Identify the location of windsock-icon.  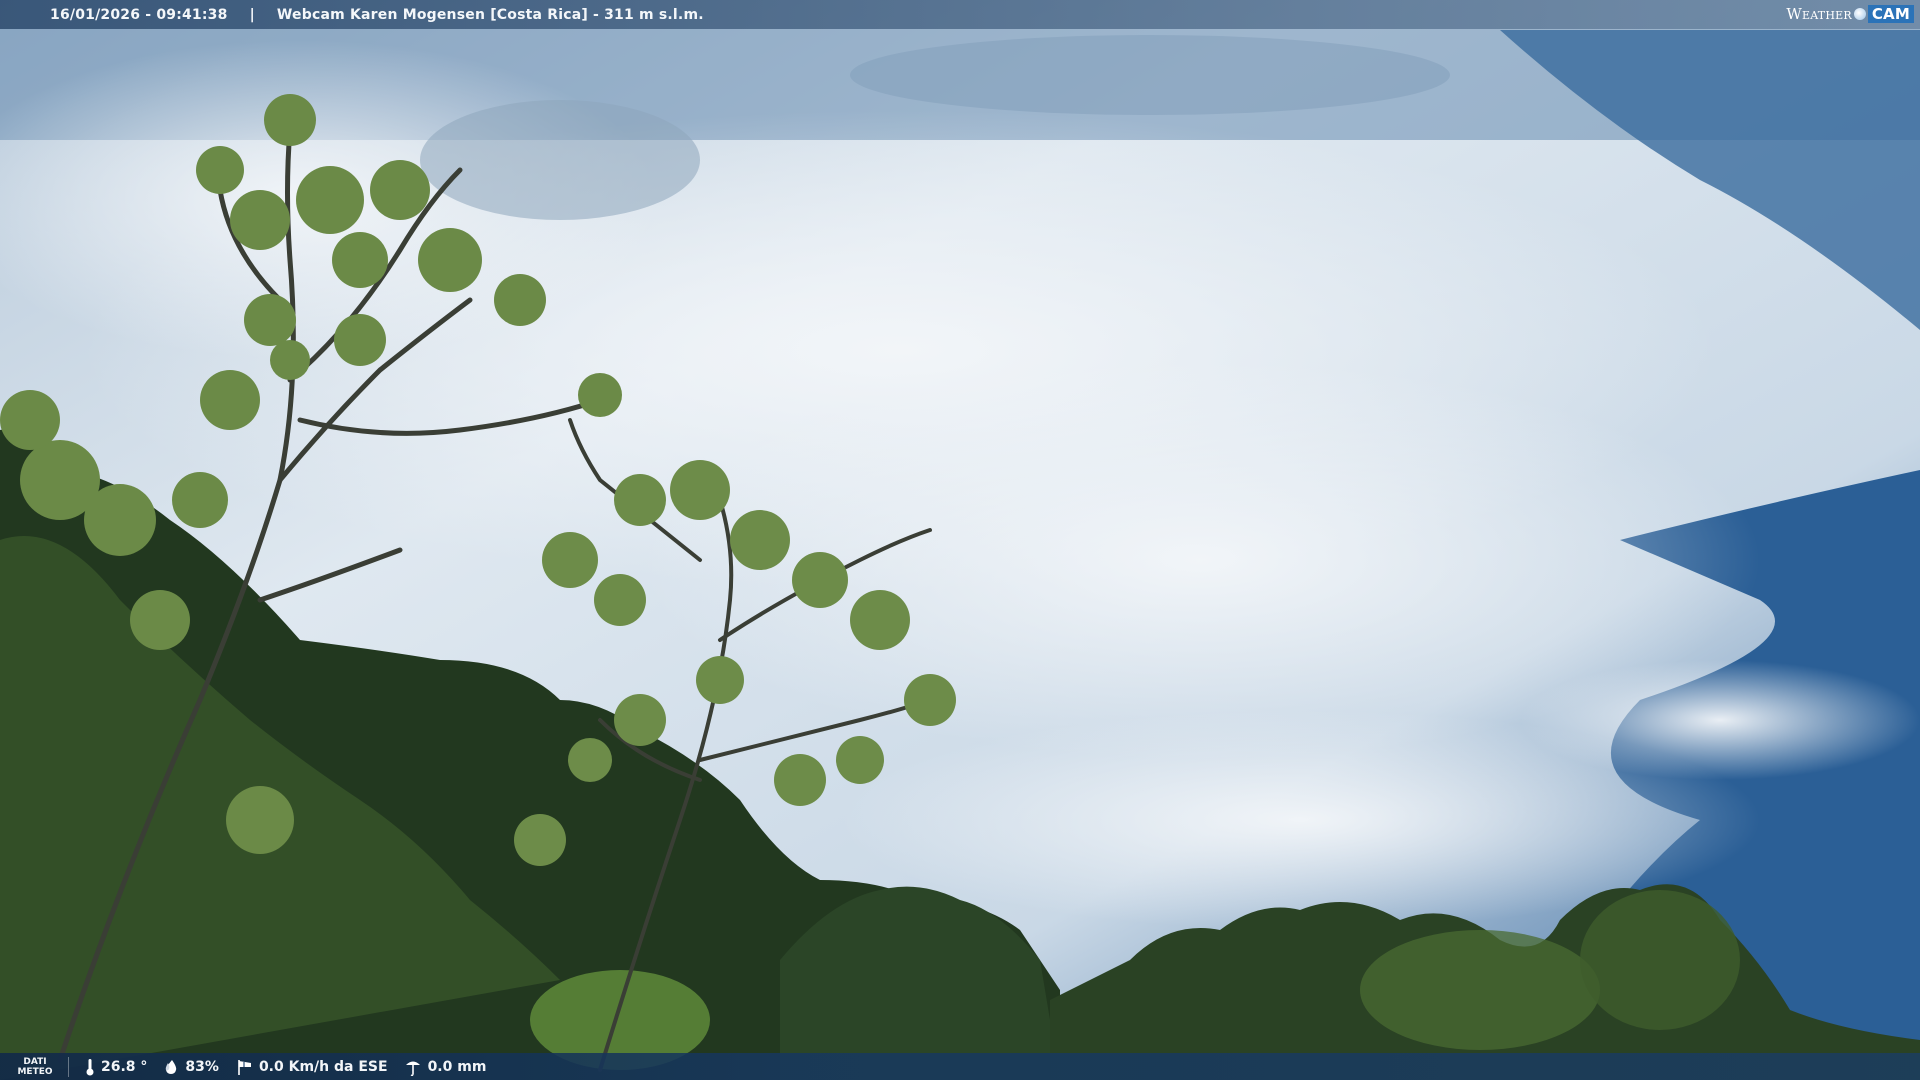
(244, 1067).